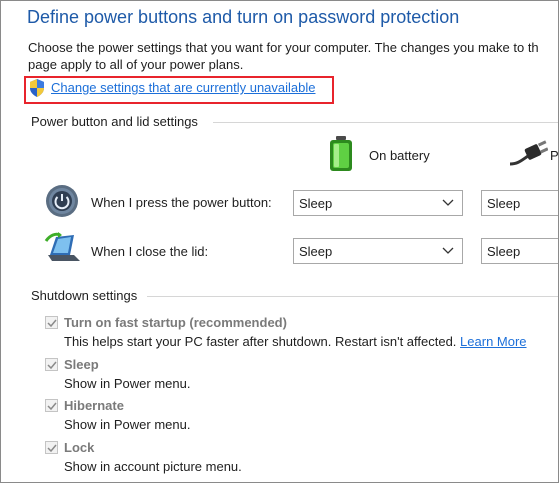 This screenshot has height=483, width=559. What do you see at coordinates (84, 295) in the screenshot?
I see `shutdown-section-title: Shutdown settings` at bounding box center [84, 295].